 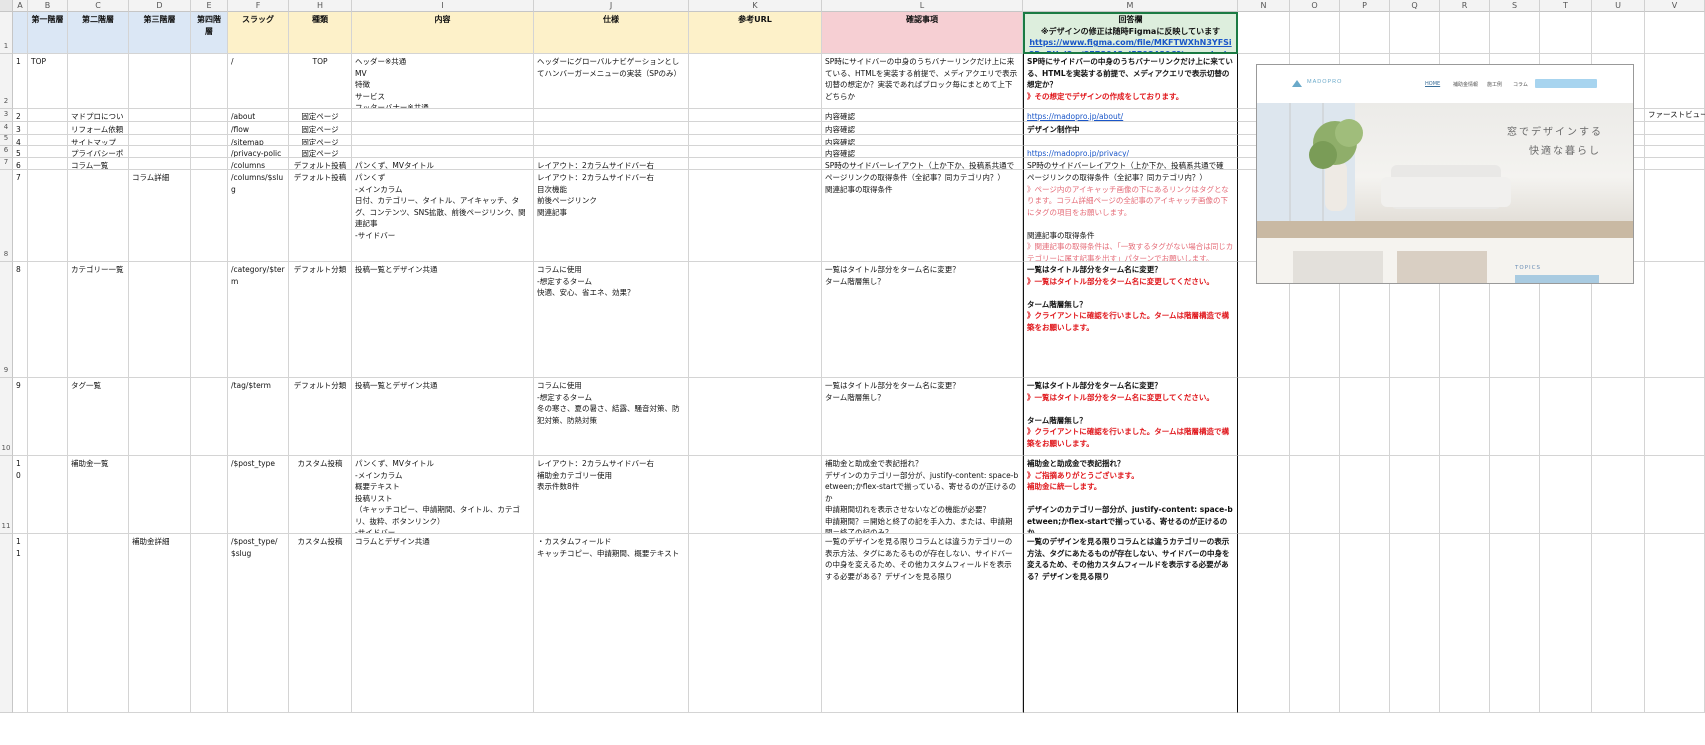 What do you see at coordinates (611, 164) in the screenshot?
I see `spec-cell: レイアウト：2カラムサイドバー右 カテゴリー・タグ使用 表示件数12件` at bounding box center [611, 164].